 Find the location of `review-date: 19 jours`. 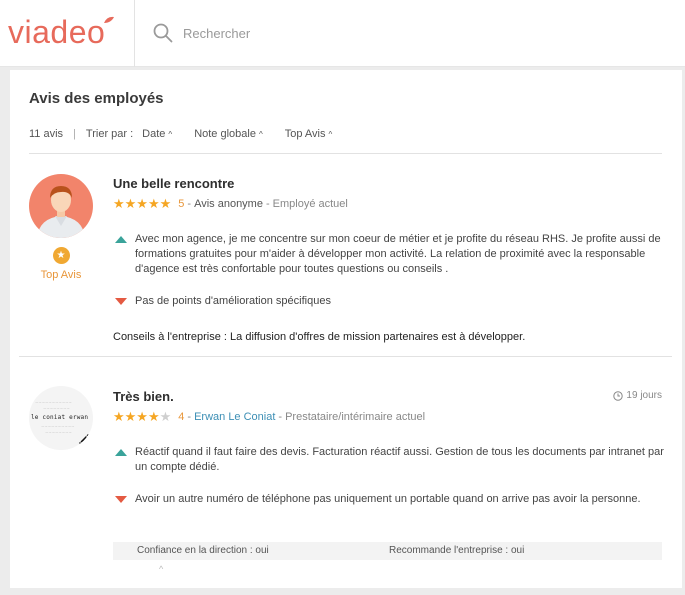

review-date: 19 jours is located at coordinates (637, 395).